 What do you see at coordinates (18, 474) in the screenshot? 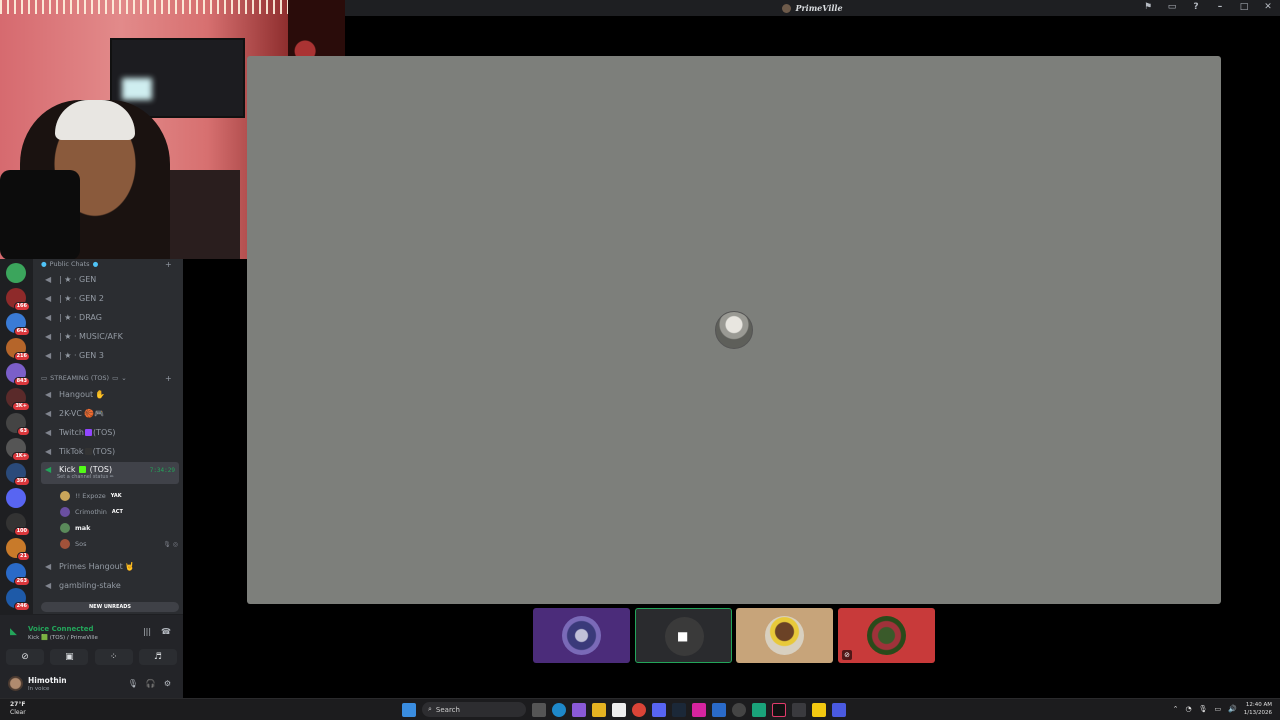
I see `server-icon: 397` at bounding box center [18, 474].